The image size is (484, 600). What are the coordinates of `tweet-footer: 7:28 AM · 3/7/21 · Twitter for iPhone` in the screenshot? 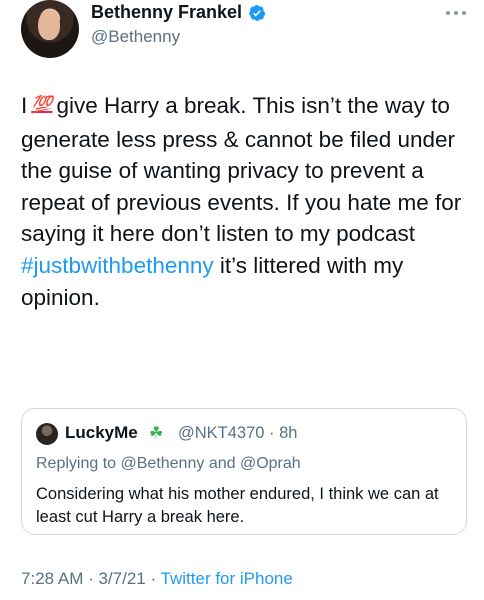 It's located at (157, 579).